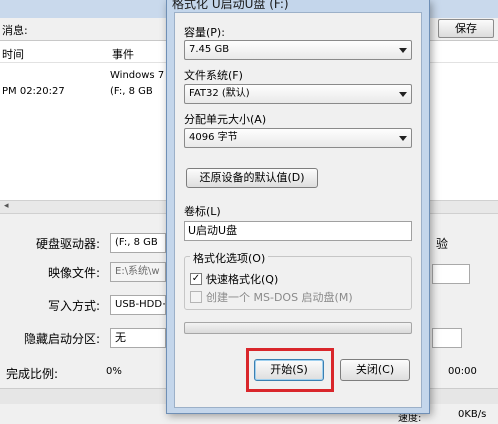 Image resolution: width=498 pixels, height=424 pixels. I want to click on file-system-select: FAT32 (默认), so click(298, 94).